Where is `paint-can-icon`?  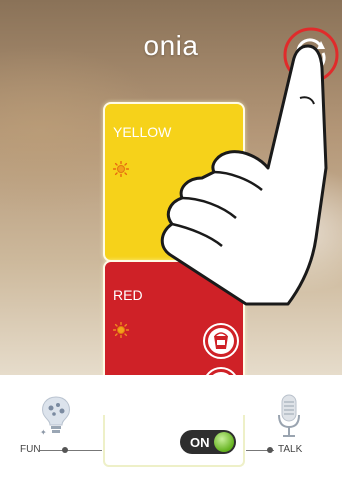
paint-can-icon is located at coordinates (221, 341).